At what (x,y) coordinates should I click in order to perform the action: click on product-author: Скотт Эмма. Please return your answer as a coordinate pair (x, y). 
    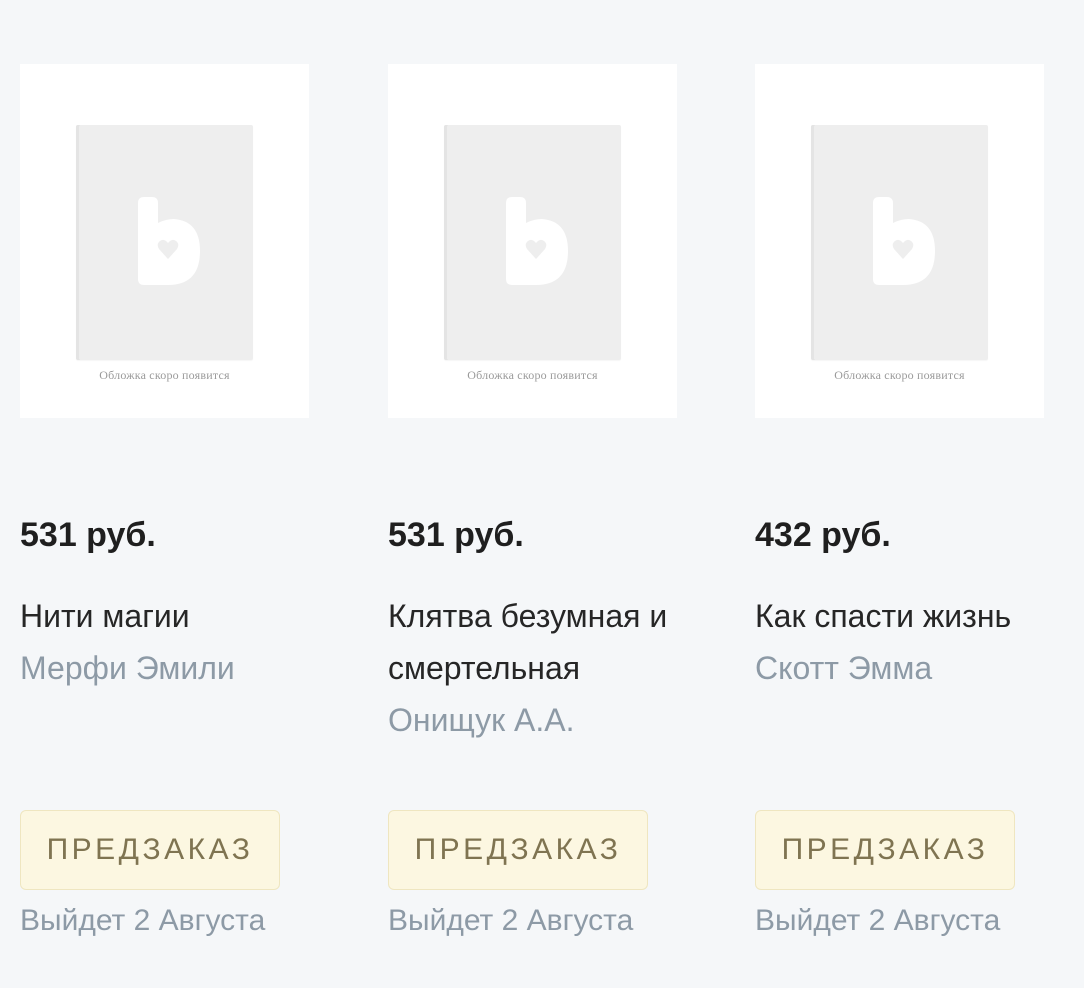
    Looking at the image, I should click on (912, 668).